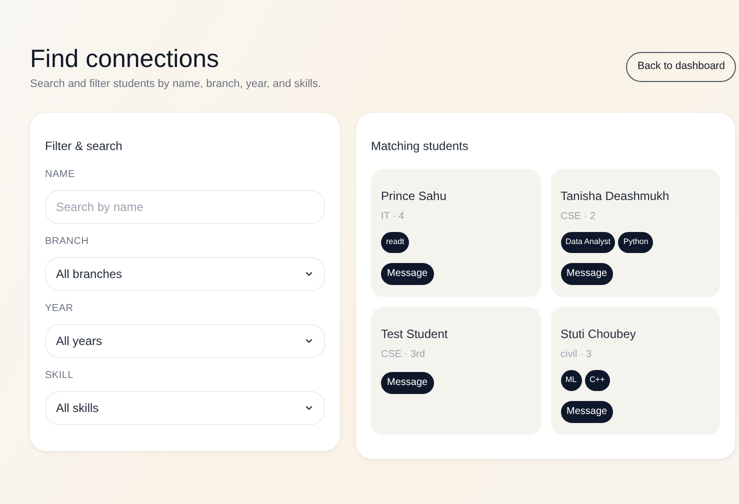 The height and width of the screenshot is (504, 739). I want to click on student-name: Test Student, so click(415, 334).